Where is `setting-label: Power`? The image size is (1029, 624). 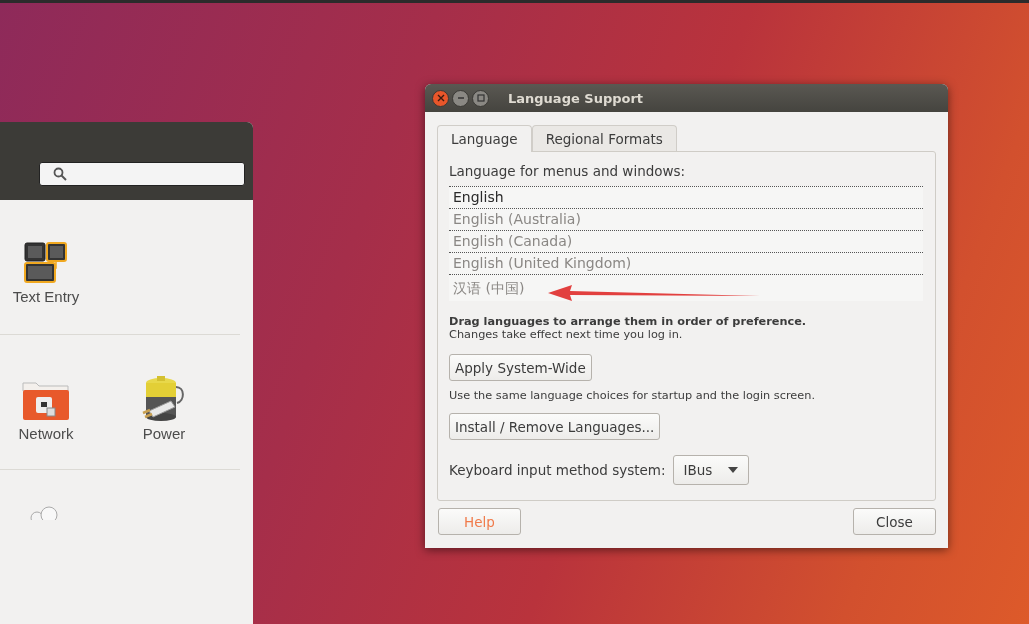 setting-label: Power is located at coordinates (164, 433).